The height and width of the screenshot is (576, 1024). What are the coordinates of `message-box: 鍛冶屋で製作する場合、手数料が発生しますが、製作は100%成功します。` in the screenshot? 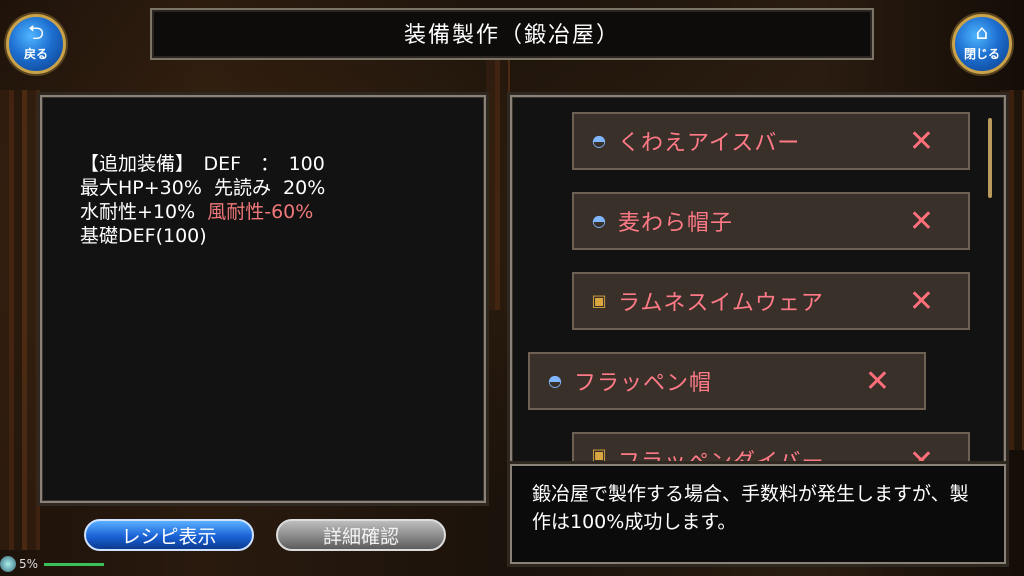 It's located at (758, 514).